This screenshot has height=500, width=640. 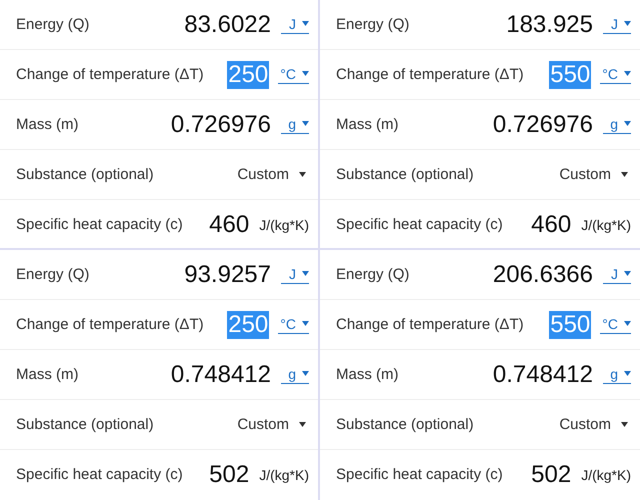 I want to click on value-field: 83.6022, so click(x=227, y=24).